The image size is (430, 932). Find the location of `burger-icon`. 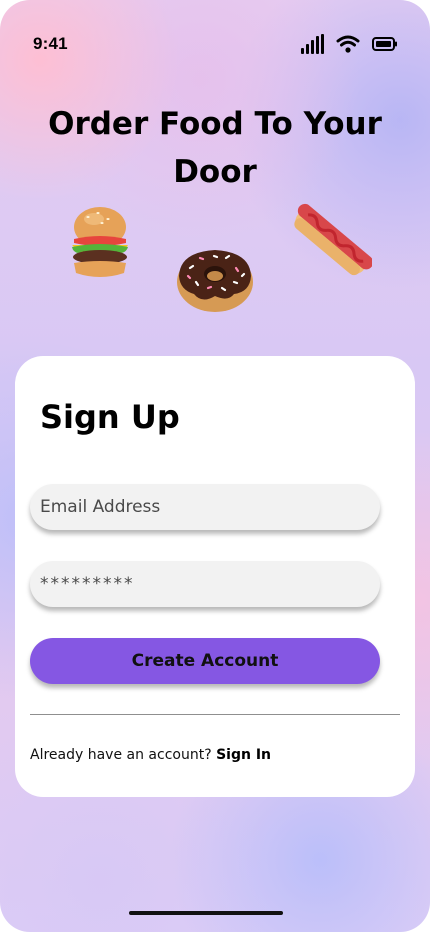

burger-icon is located at coordinates (100, 245).